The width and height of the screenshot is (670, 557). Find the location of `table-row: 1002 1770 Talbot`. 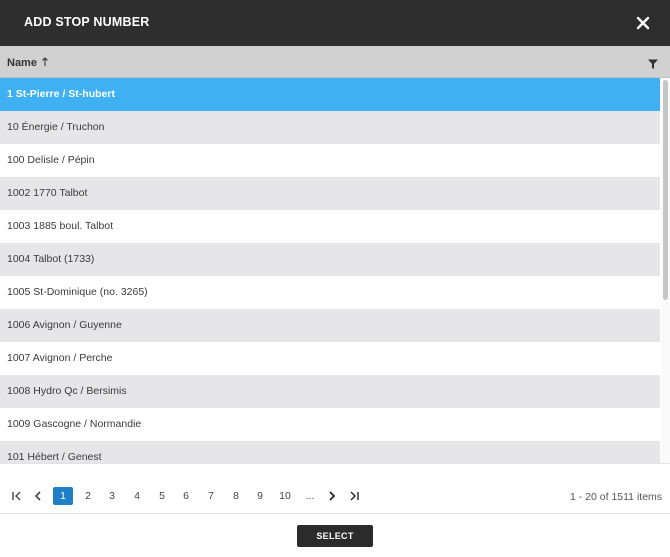

table-row: 1002 1770 Talbot is located at coordinates (330, 193).